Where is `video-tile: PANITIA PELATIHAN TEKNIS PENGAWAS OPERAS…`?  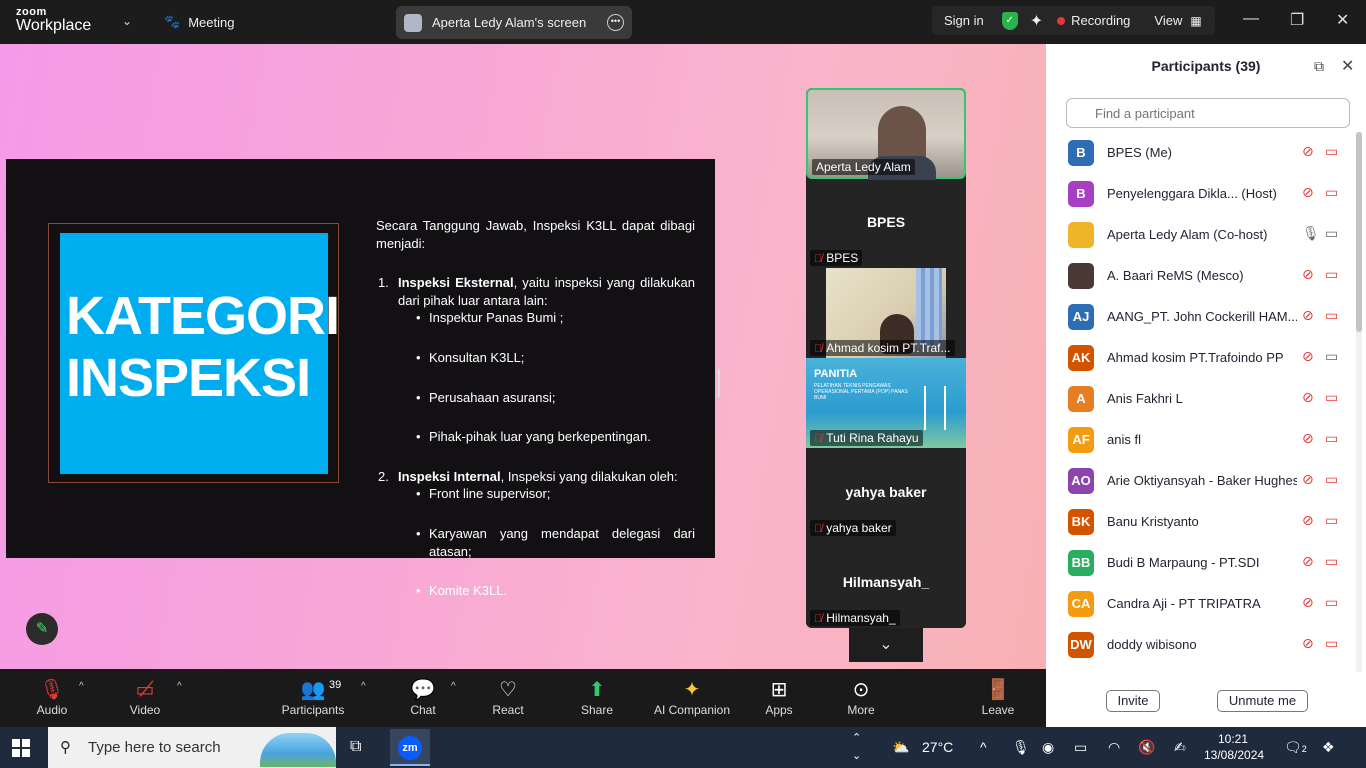
video-tile: PANITIA PELATIHAN TEKNIS PENGAWAS OPERAS… is located at coordinates (886, 403).